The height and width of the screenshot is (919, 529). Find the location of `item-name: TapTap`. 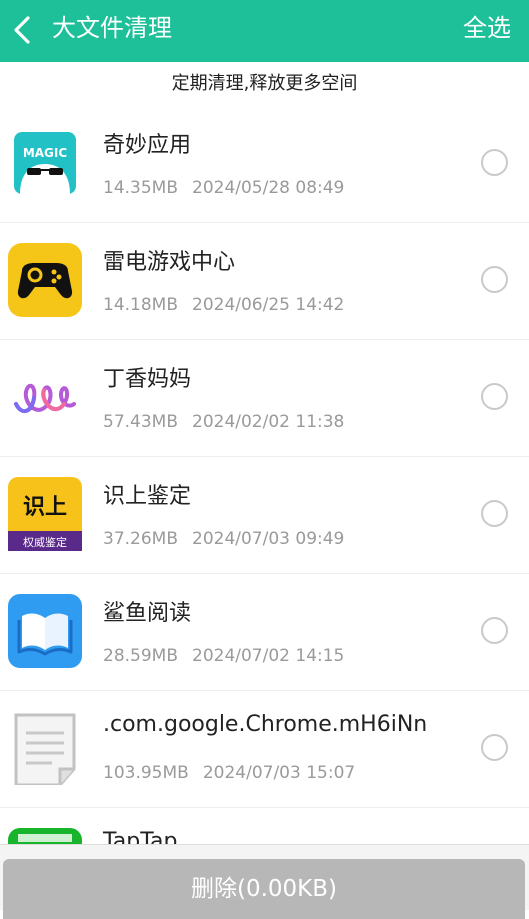

item-name: TapTap is located at coordinates (140, 836).